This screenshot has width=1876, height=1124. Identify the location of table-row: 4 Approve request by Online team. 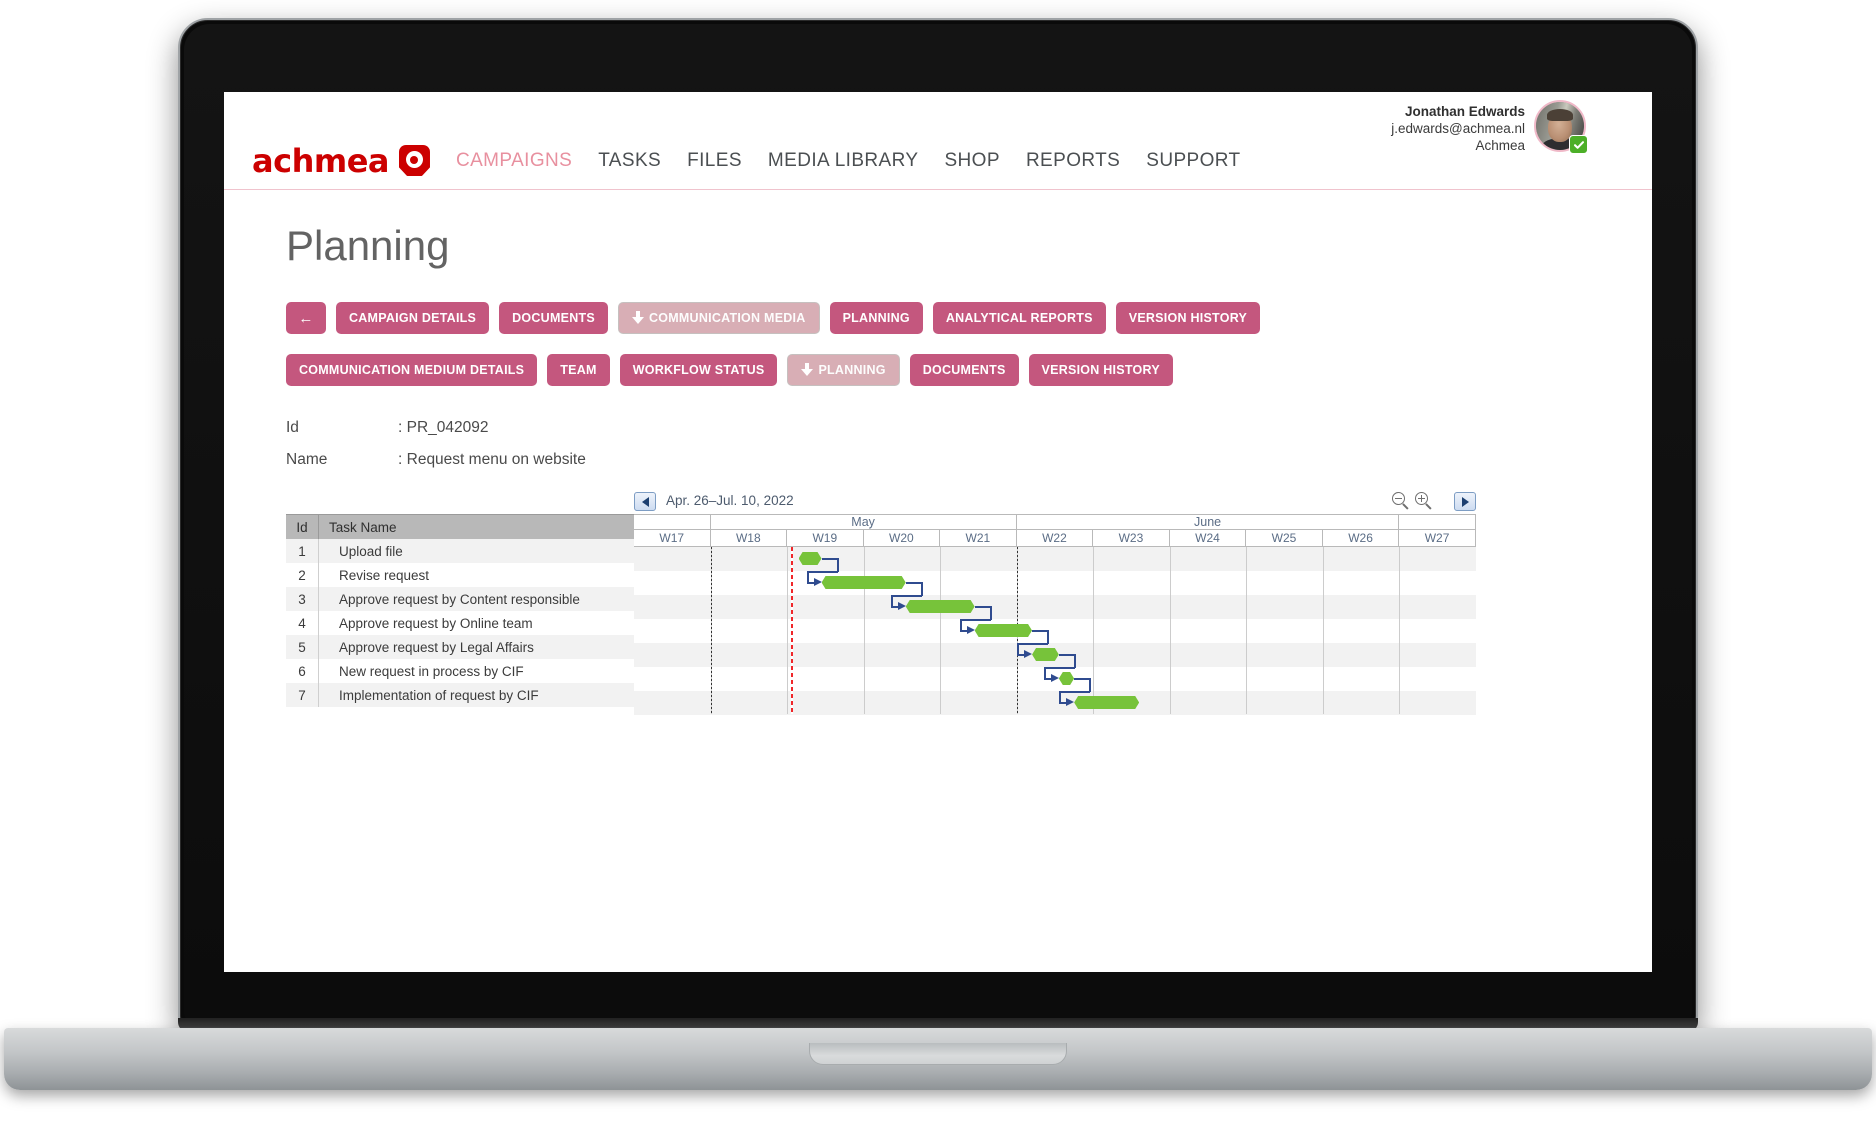
(460, 623).